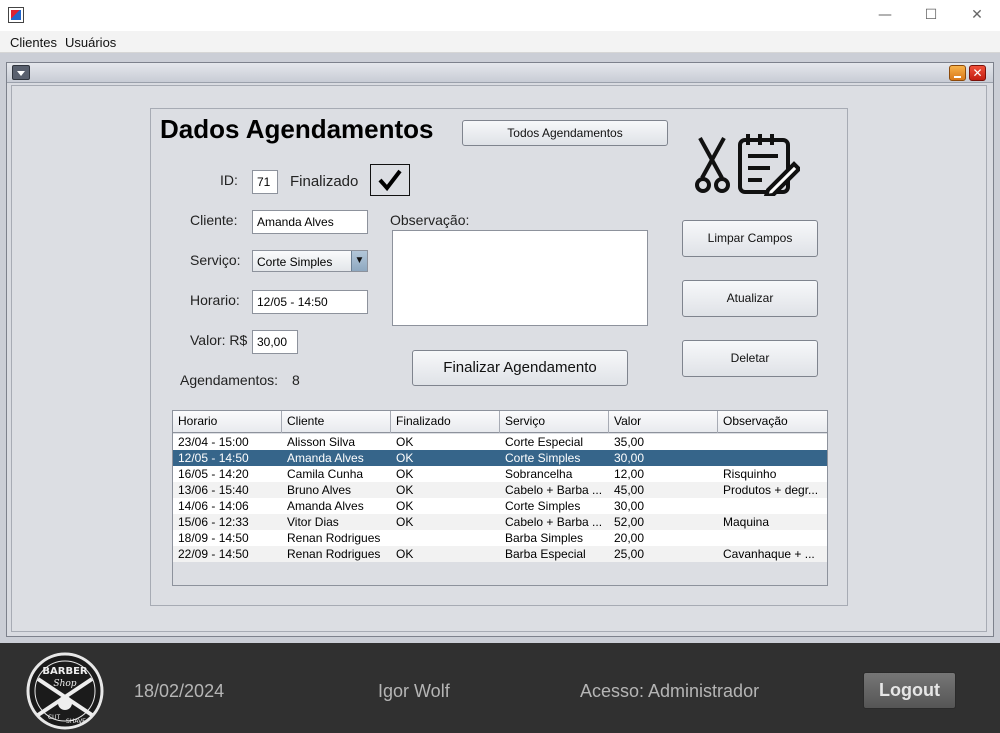  Describe the element at coordinates (90, 42) in the screenshot. I see `menu-usuarios: Usuários` at that location.